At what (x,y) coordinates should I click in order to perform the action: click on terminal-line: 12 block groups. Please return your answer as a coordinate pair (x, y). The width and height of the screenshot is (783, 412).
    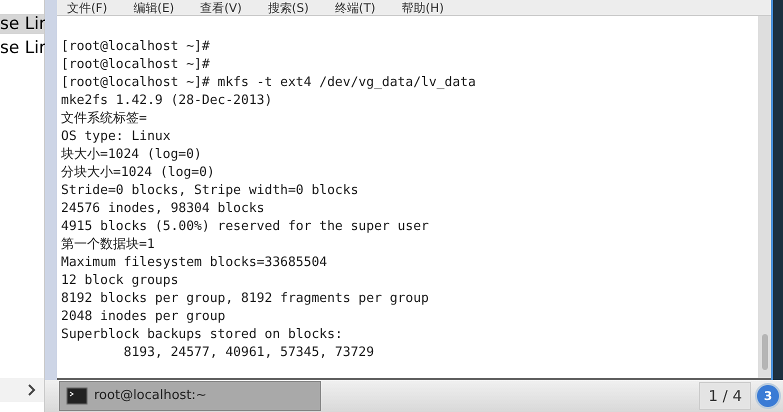
    Looking at the image, I should click on (119, 281).